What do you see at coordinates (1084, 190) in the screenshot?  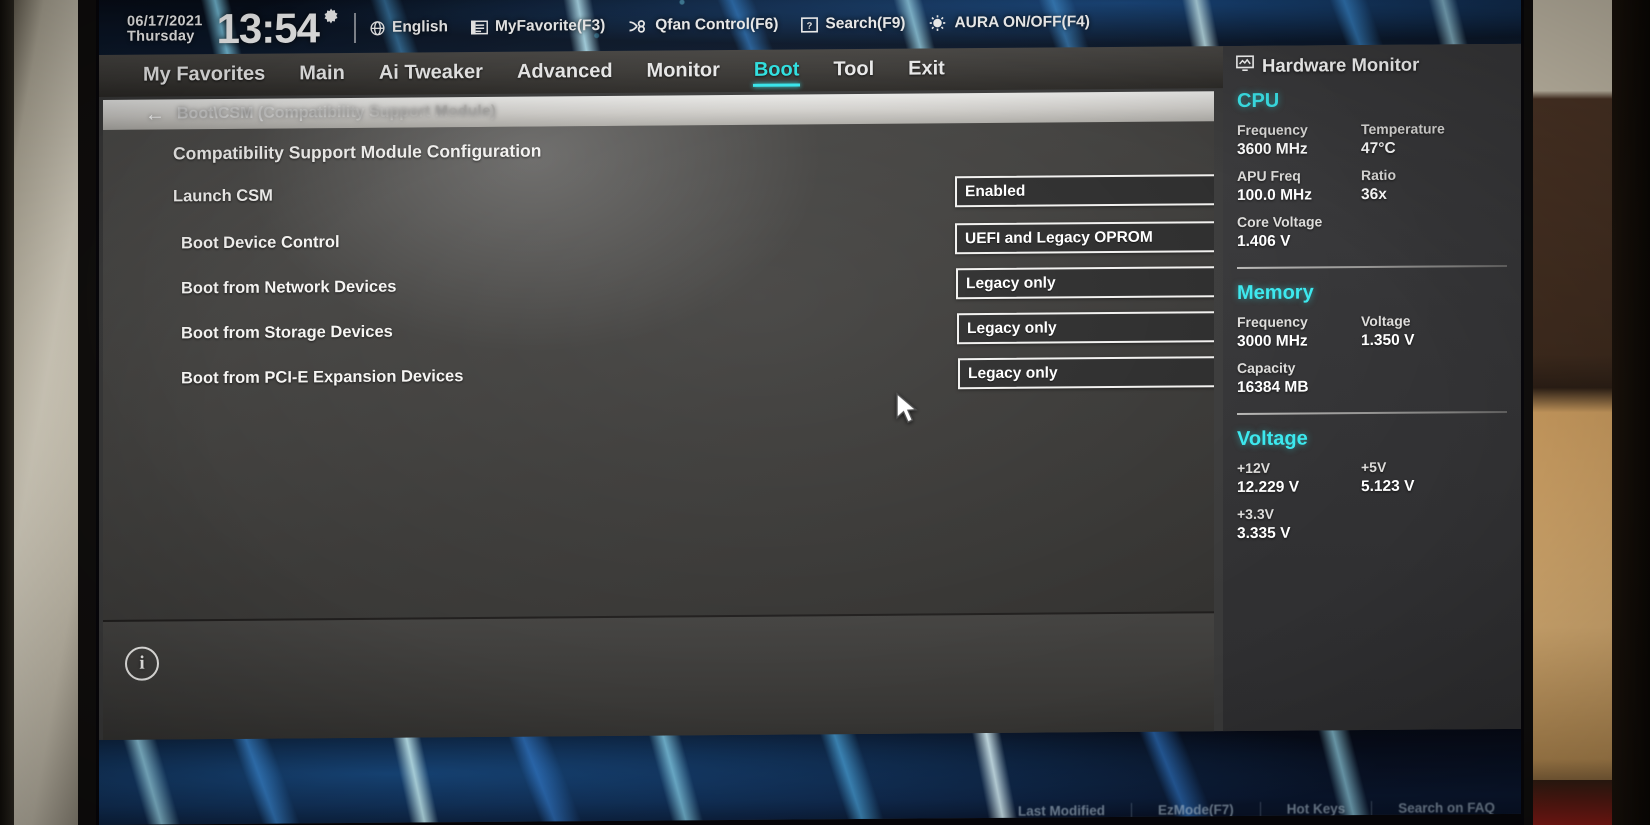 I see `setting-dropdown: Enabled` at bounding box center [1084, 190].